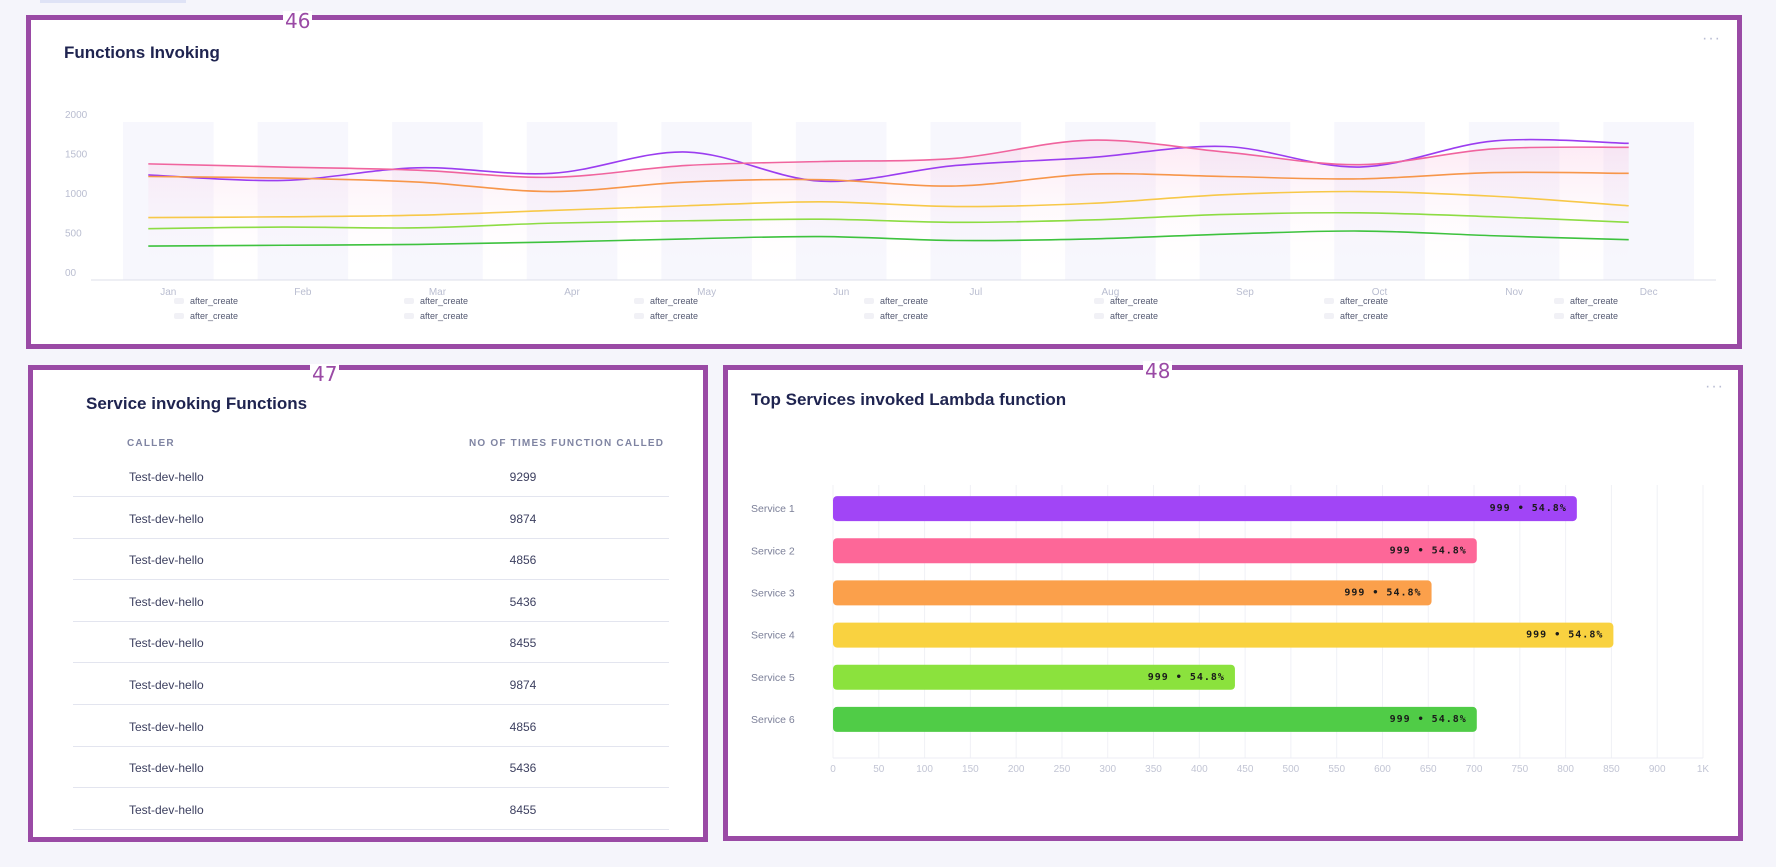  I want to click on x-tick-label: 300, so click(1107, 769).